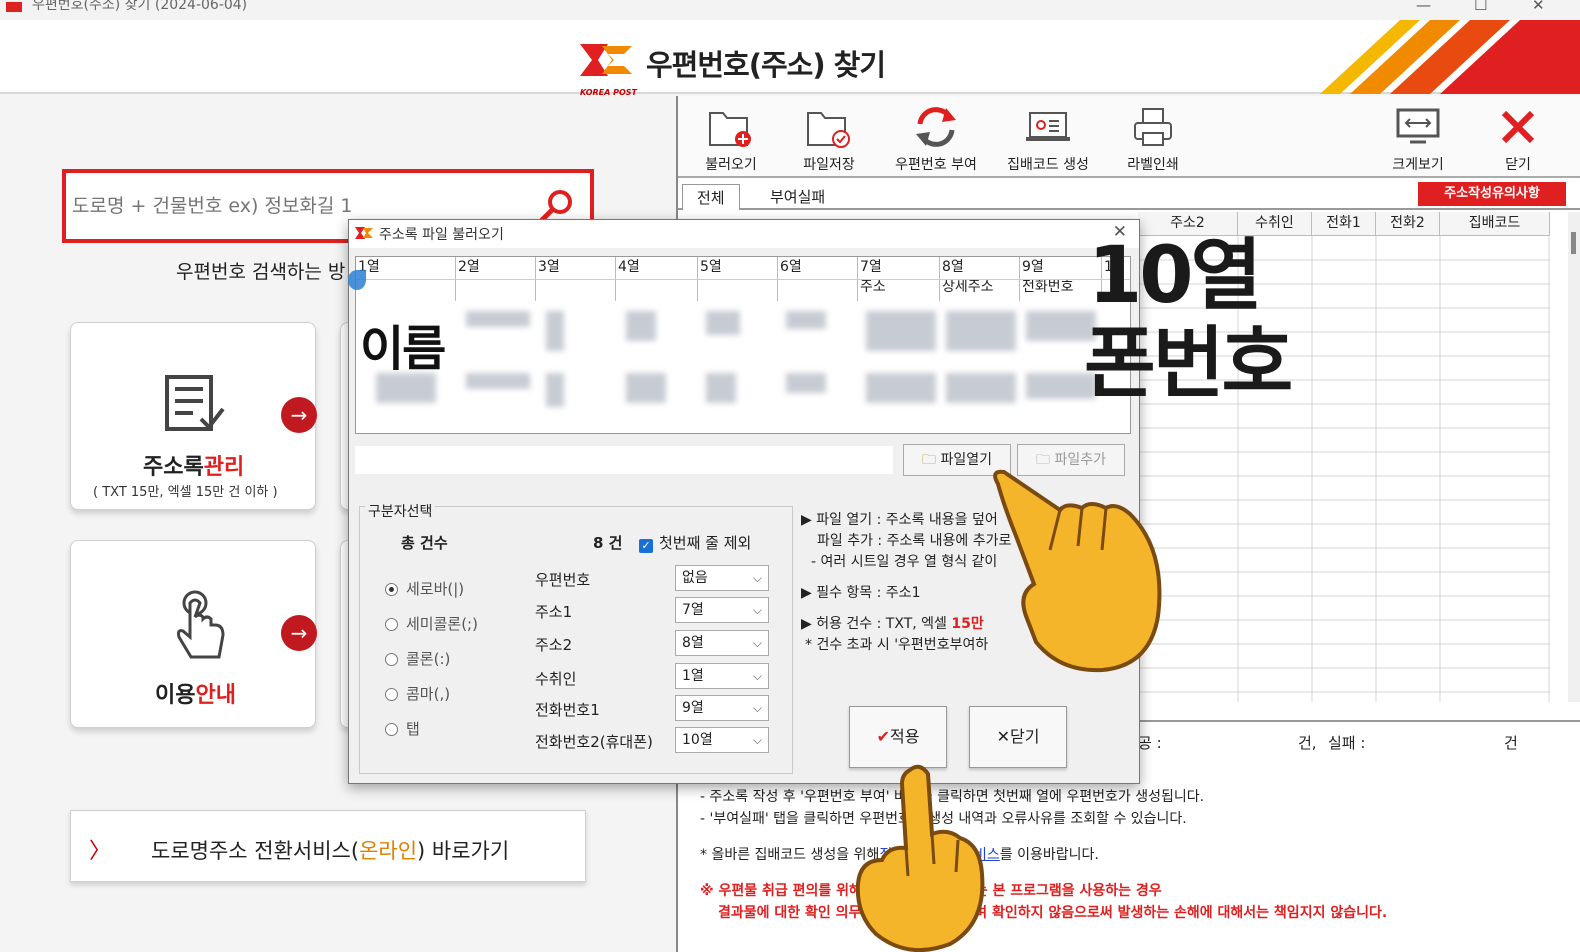 Image resolution: width=1580 pixels, height=952 pixels. I want to click on usage-guide-card: 이용안내 →, so click(193, 634).